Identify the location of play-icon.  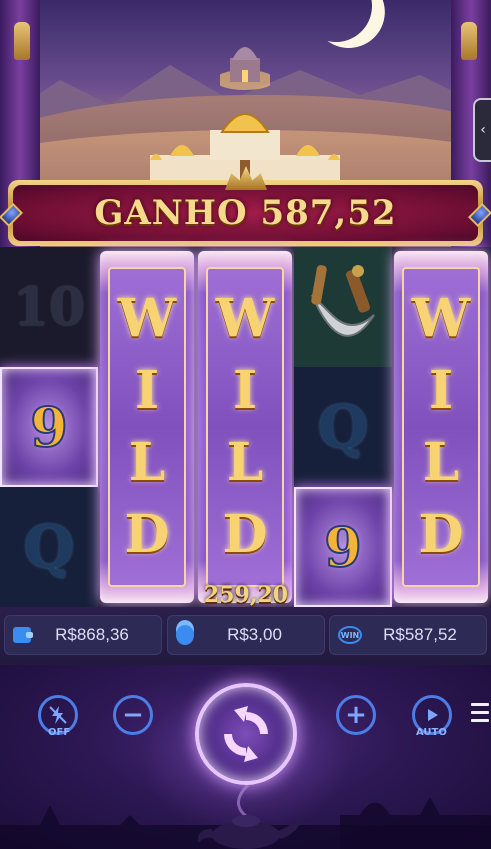
(433, 715).